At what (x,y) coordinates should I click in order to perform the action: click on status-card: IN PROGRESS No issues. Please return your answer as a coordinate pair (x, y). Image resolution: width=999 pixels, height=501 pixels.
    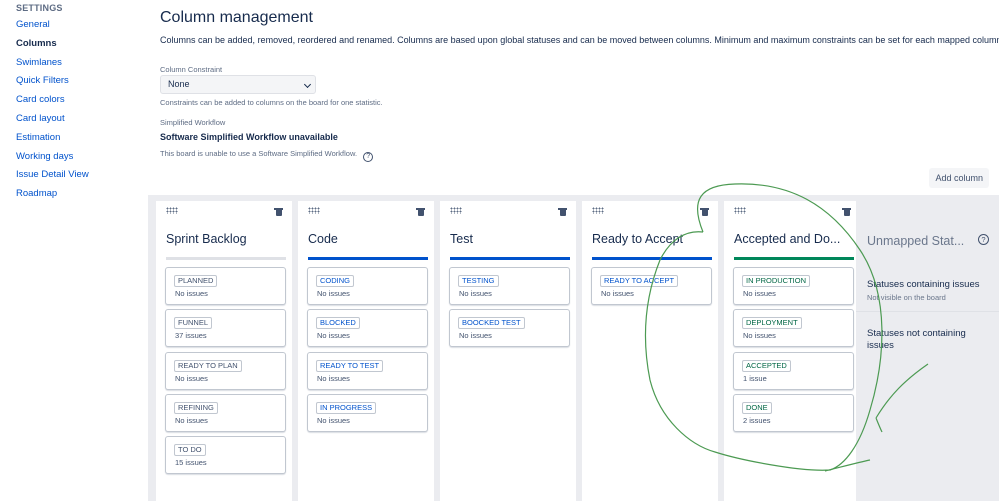
    Looking at the image, I should click on (367, 412).